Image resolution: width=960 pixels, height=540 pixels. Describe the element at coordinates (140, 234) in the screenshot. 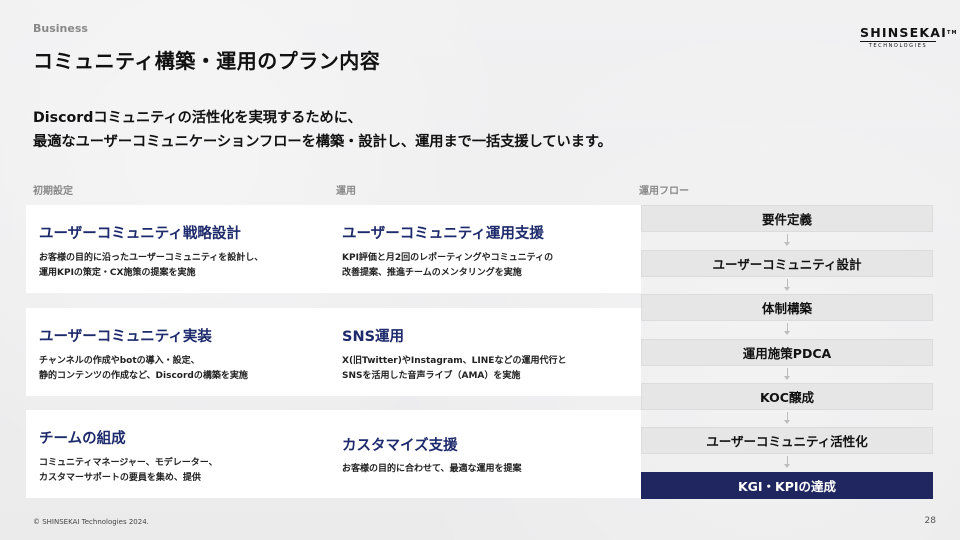

I see `card-title: ユーザーコミュニティ戦略設計` at that location.